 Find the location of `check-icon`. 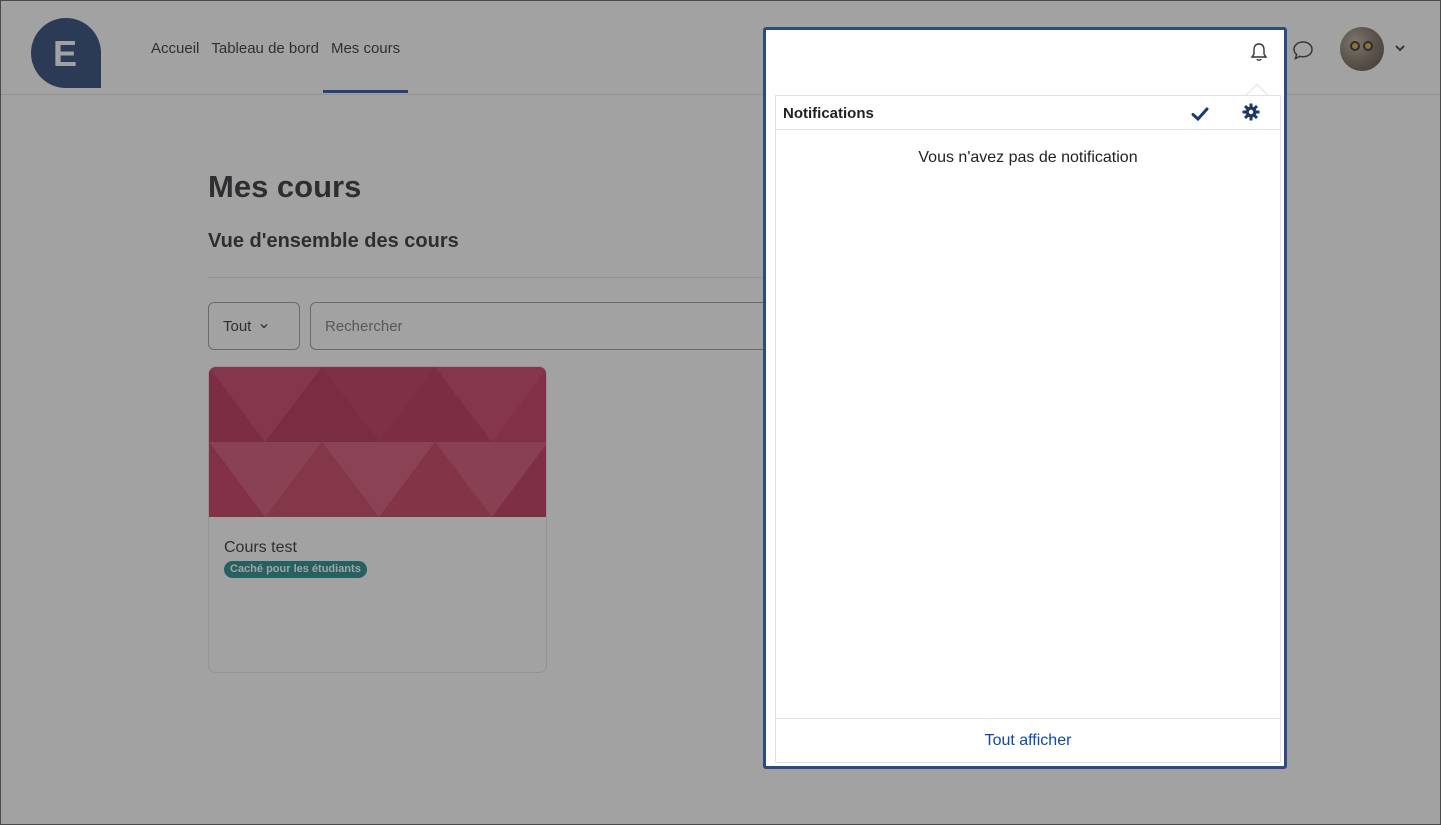

check-icon is located at coordinates (1200, 114).